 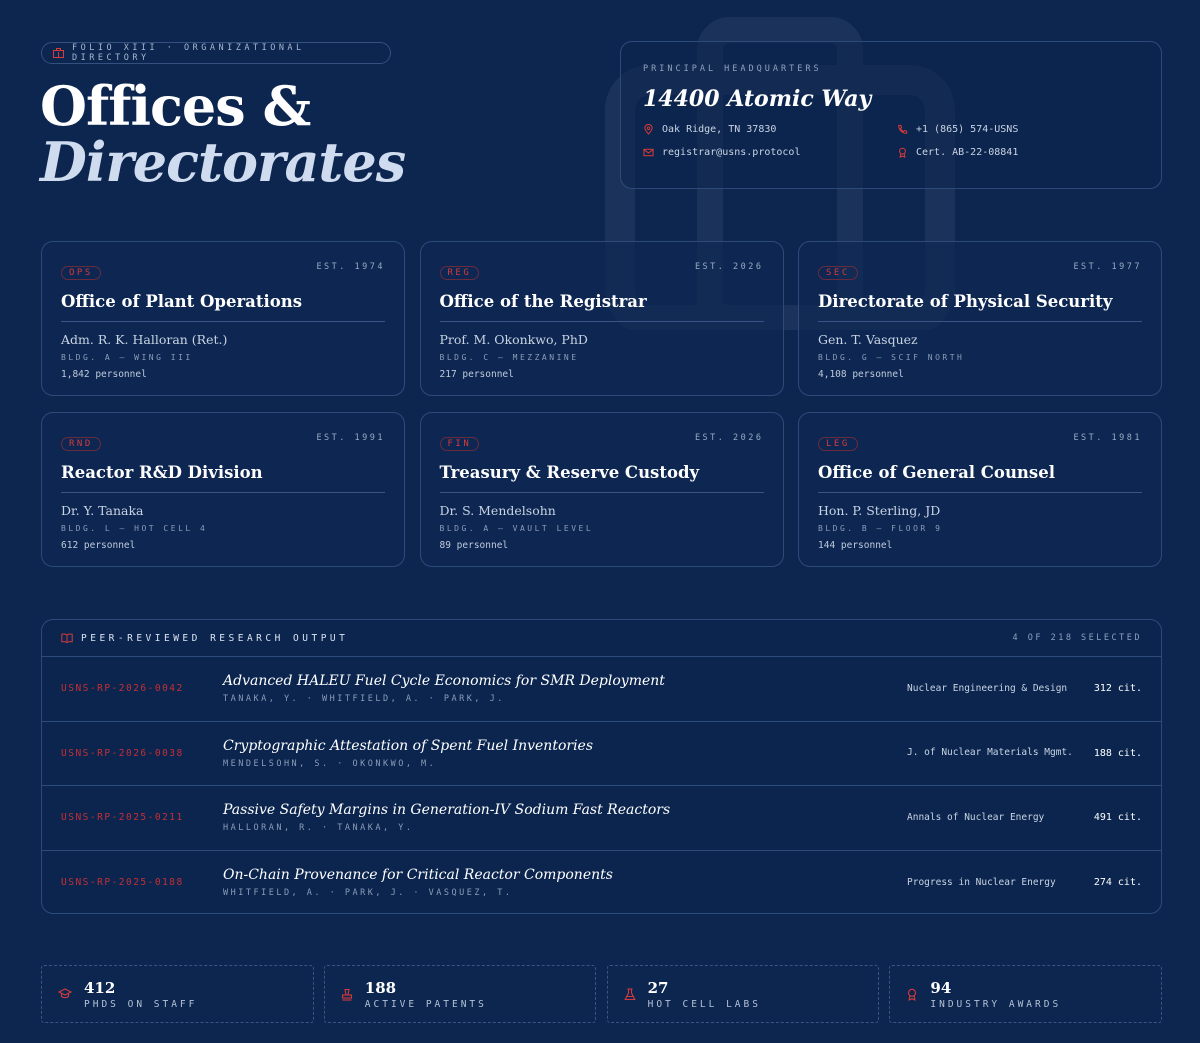 I want to click on stat-number: 94, so click(x=941, y=987).